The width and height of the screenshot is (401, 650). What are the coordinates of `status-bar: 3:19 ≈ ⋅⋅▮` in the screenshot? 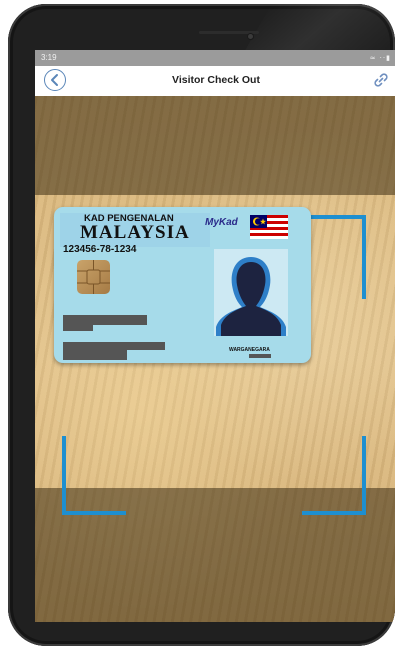 It's located at (215, 58).